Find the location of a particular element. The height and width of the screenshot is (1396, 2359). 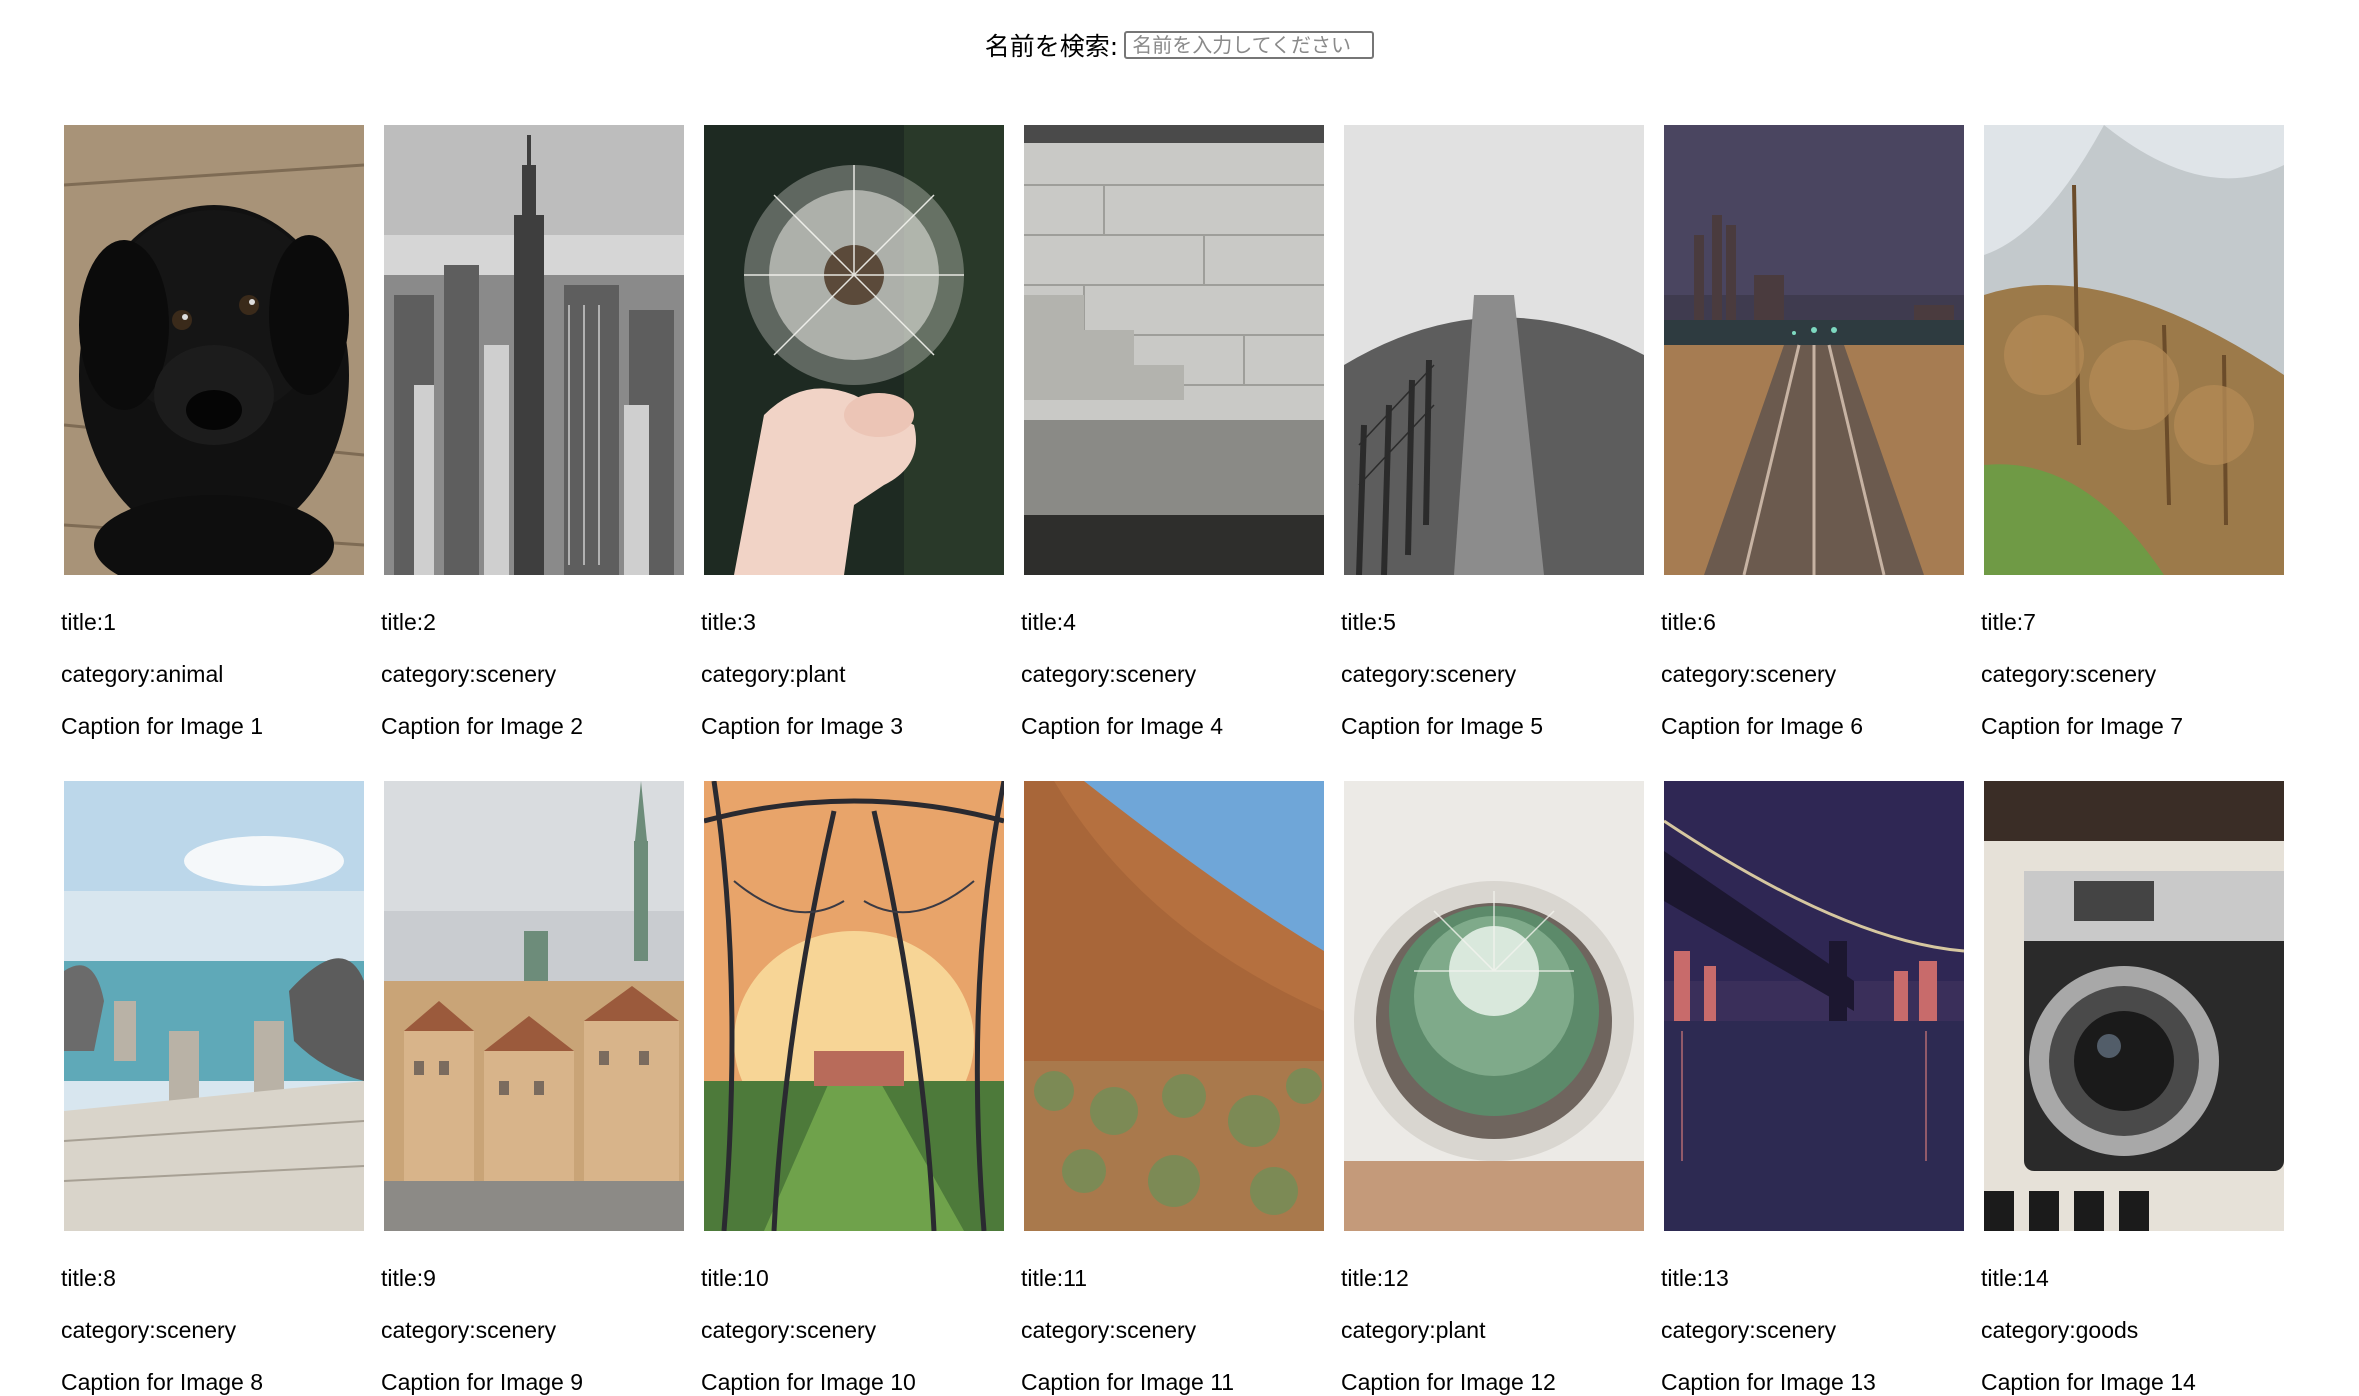

night-bridge-photo is located at coordinates (1814, 1006).